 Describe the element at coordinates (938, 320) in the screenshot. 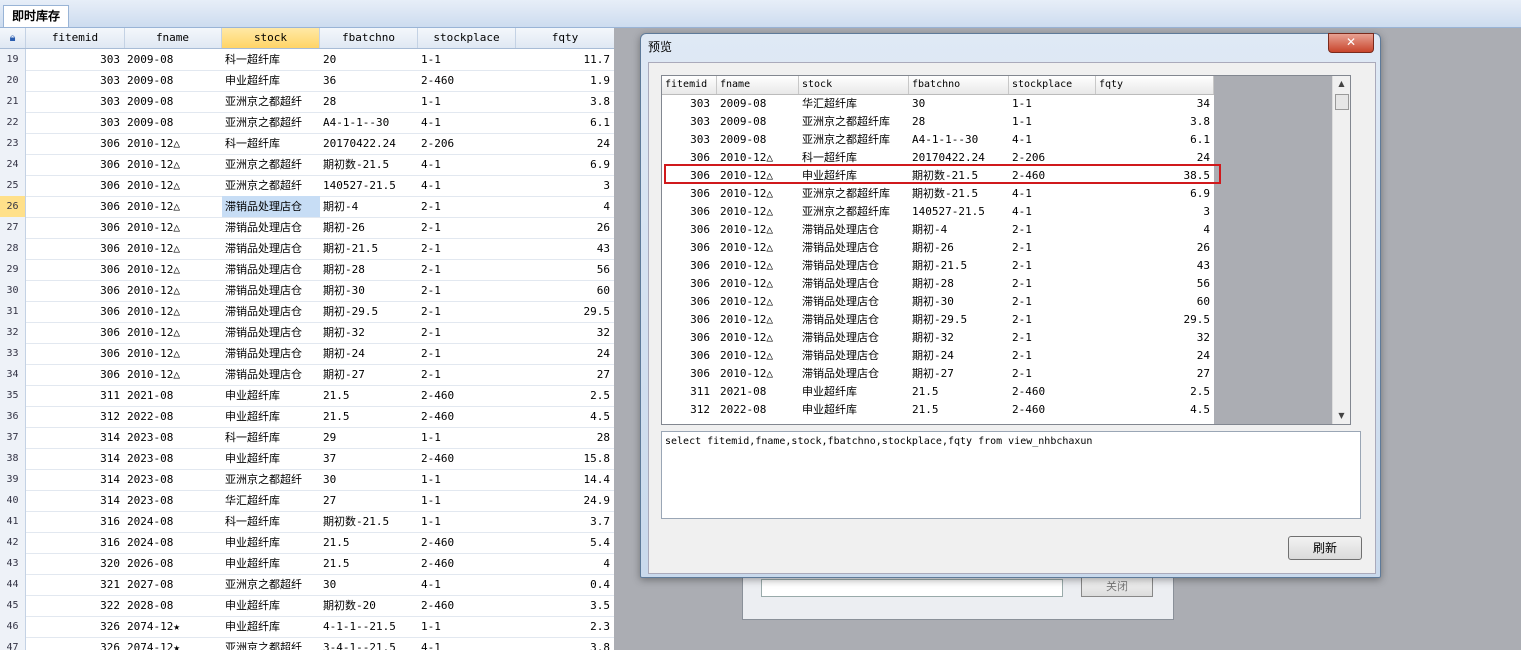

I see `preview-row: 306 2010-12△ 滞销品处理店仓 期初-29.5 2-1 29.5` at that location.